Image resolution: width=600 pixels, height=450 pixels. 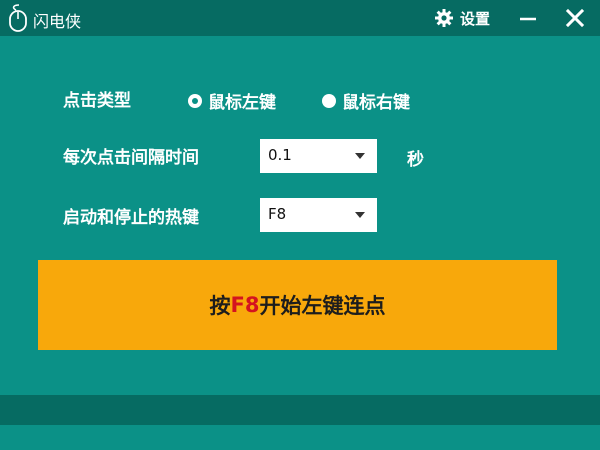 What do you see at coordinates (322, 306) in the screenshot?
I see `start-button-suffix: 开始左键连点` at bounding box center [322, 306].